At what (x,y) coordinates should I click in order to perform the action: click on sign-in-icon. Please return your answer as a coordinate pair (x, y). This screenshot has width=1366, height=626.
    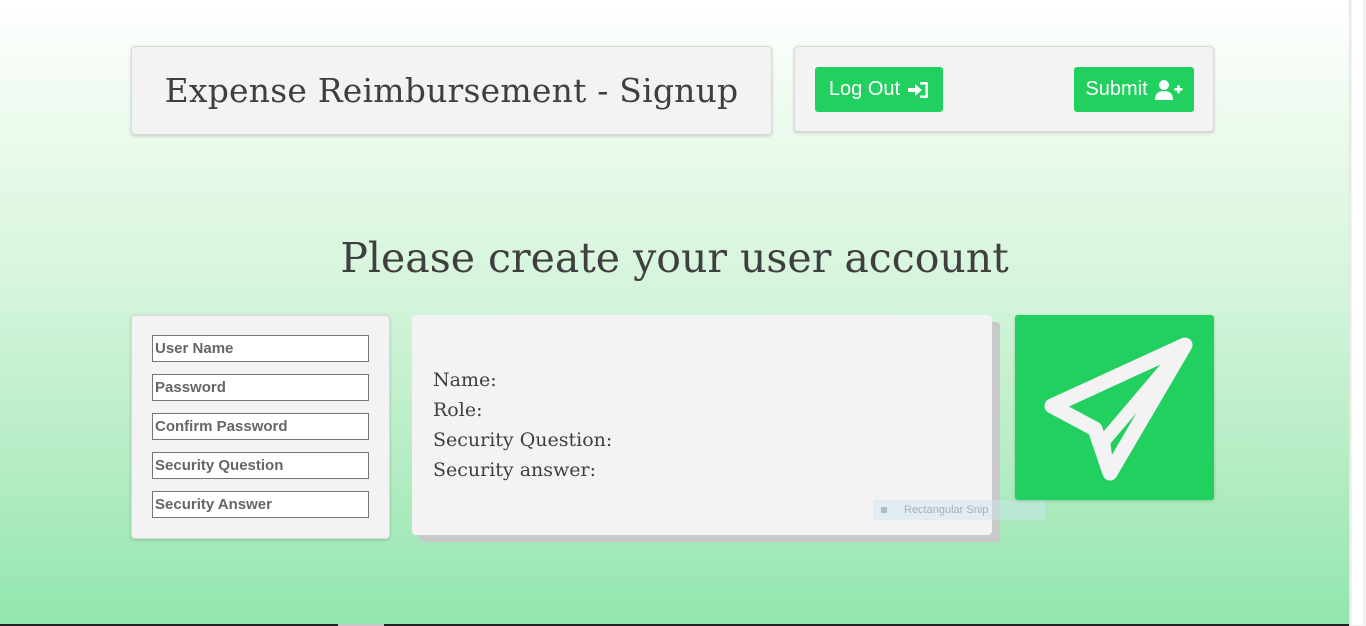
    Looking at the image, I should click on (918, 90).